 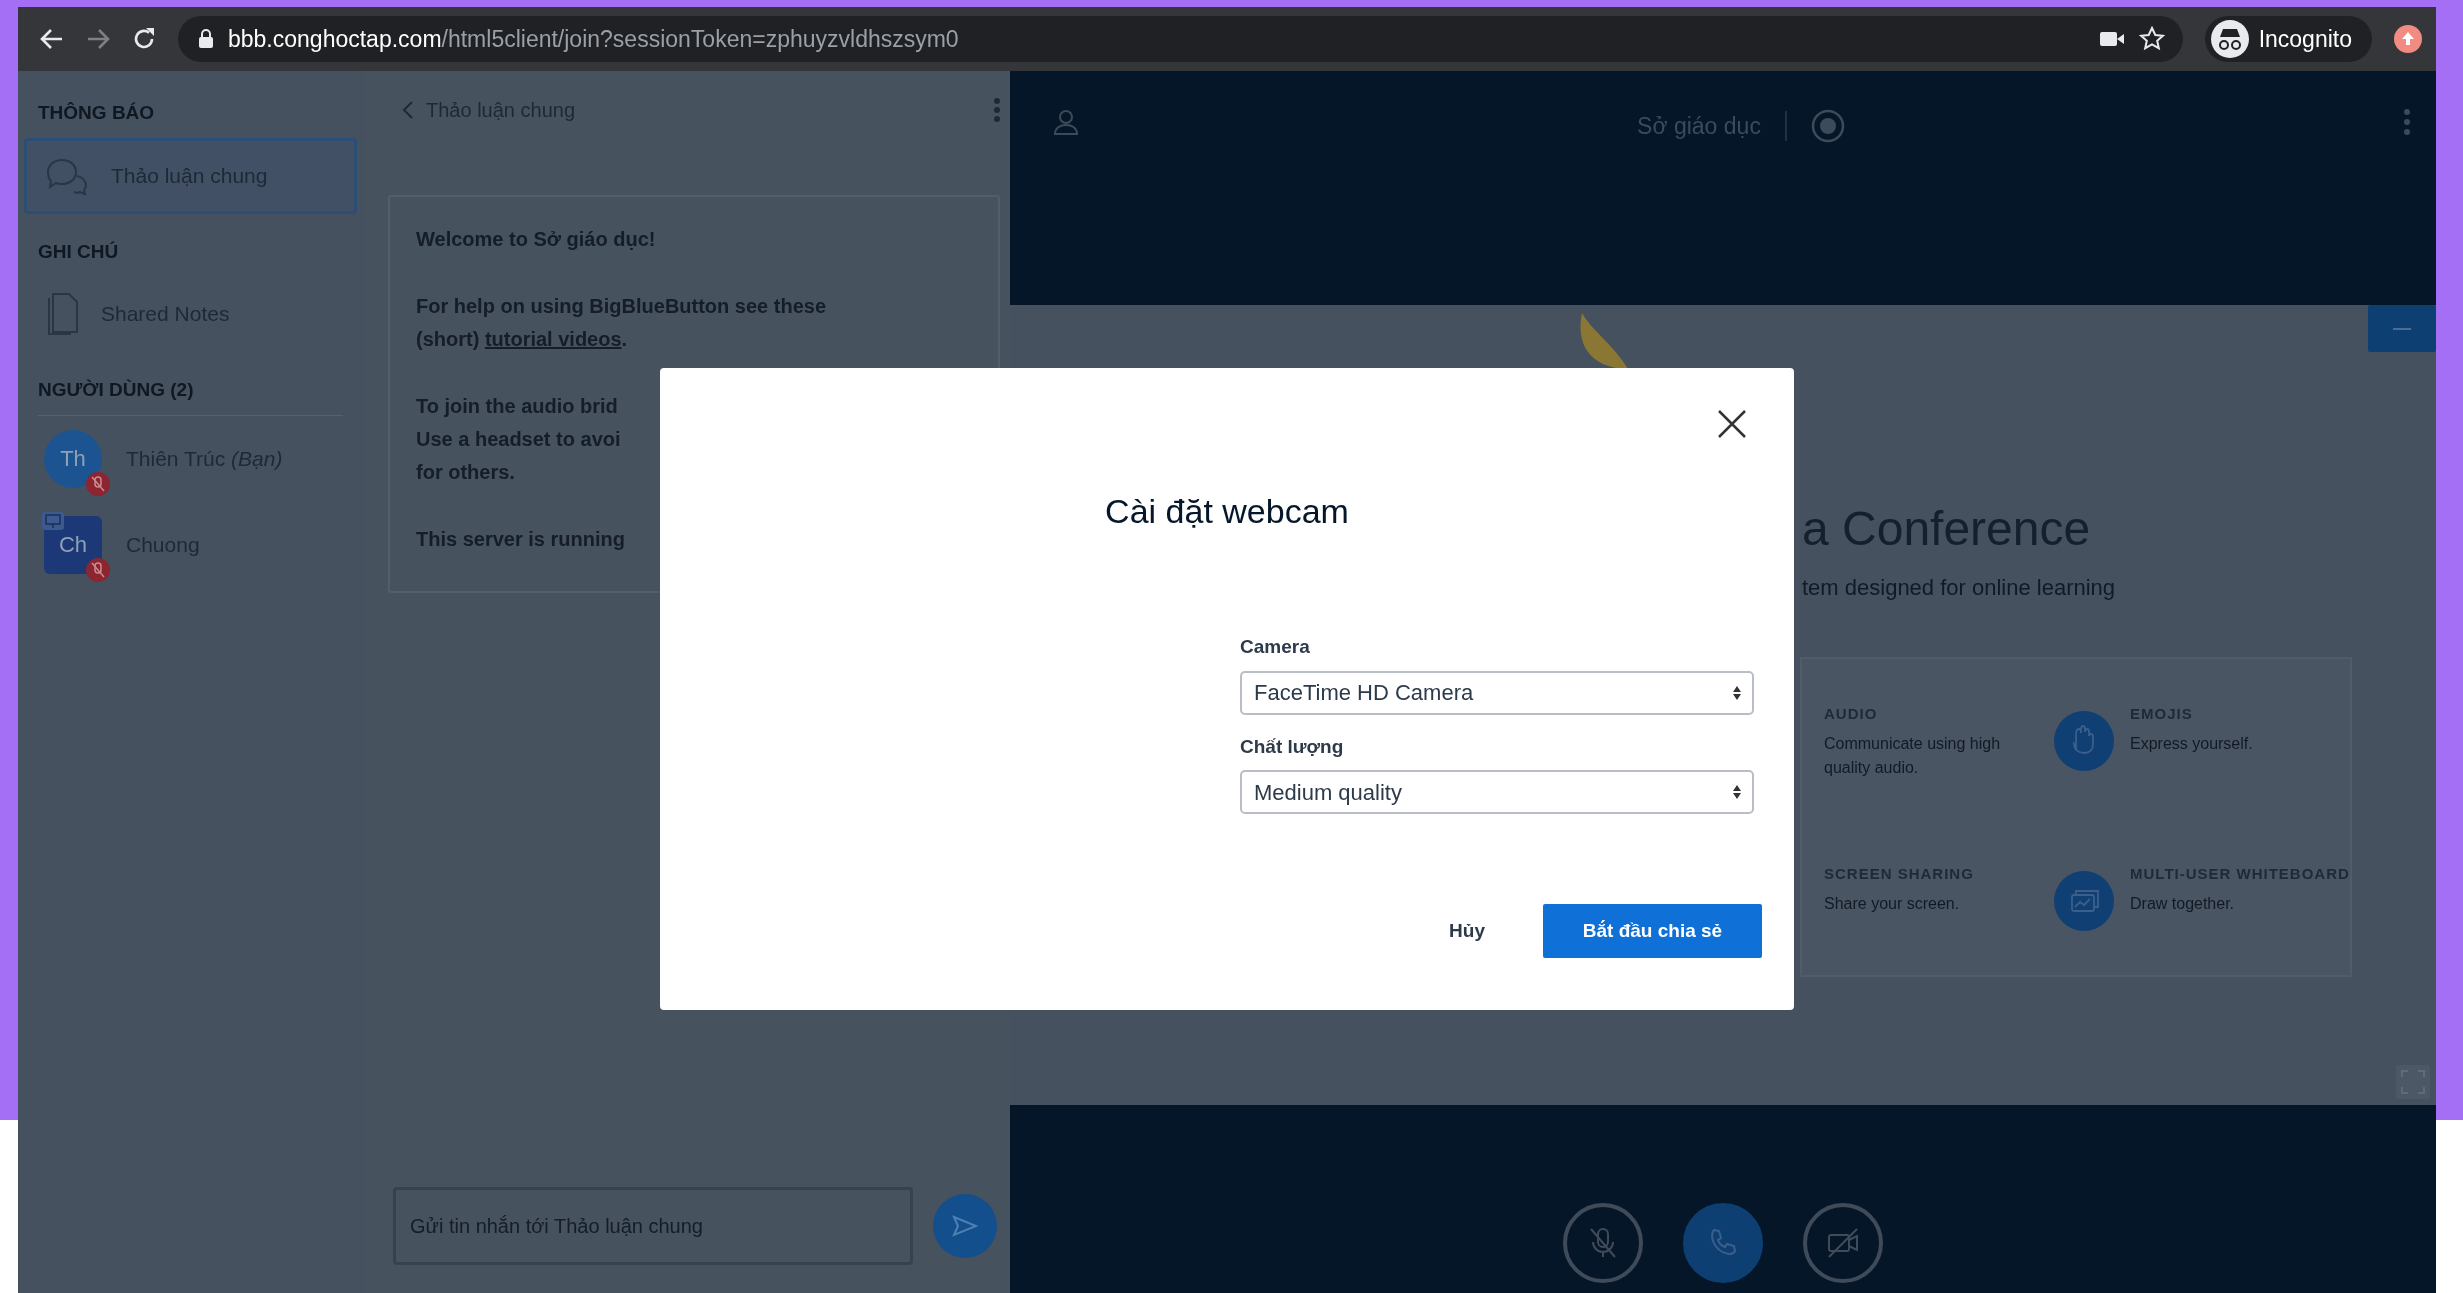 What do you see at coordinates (1652, 931) in the screenshot?
I see `start-sharing-button: Bắt đầu chia sẻ` at bounding box center [1652, 931].